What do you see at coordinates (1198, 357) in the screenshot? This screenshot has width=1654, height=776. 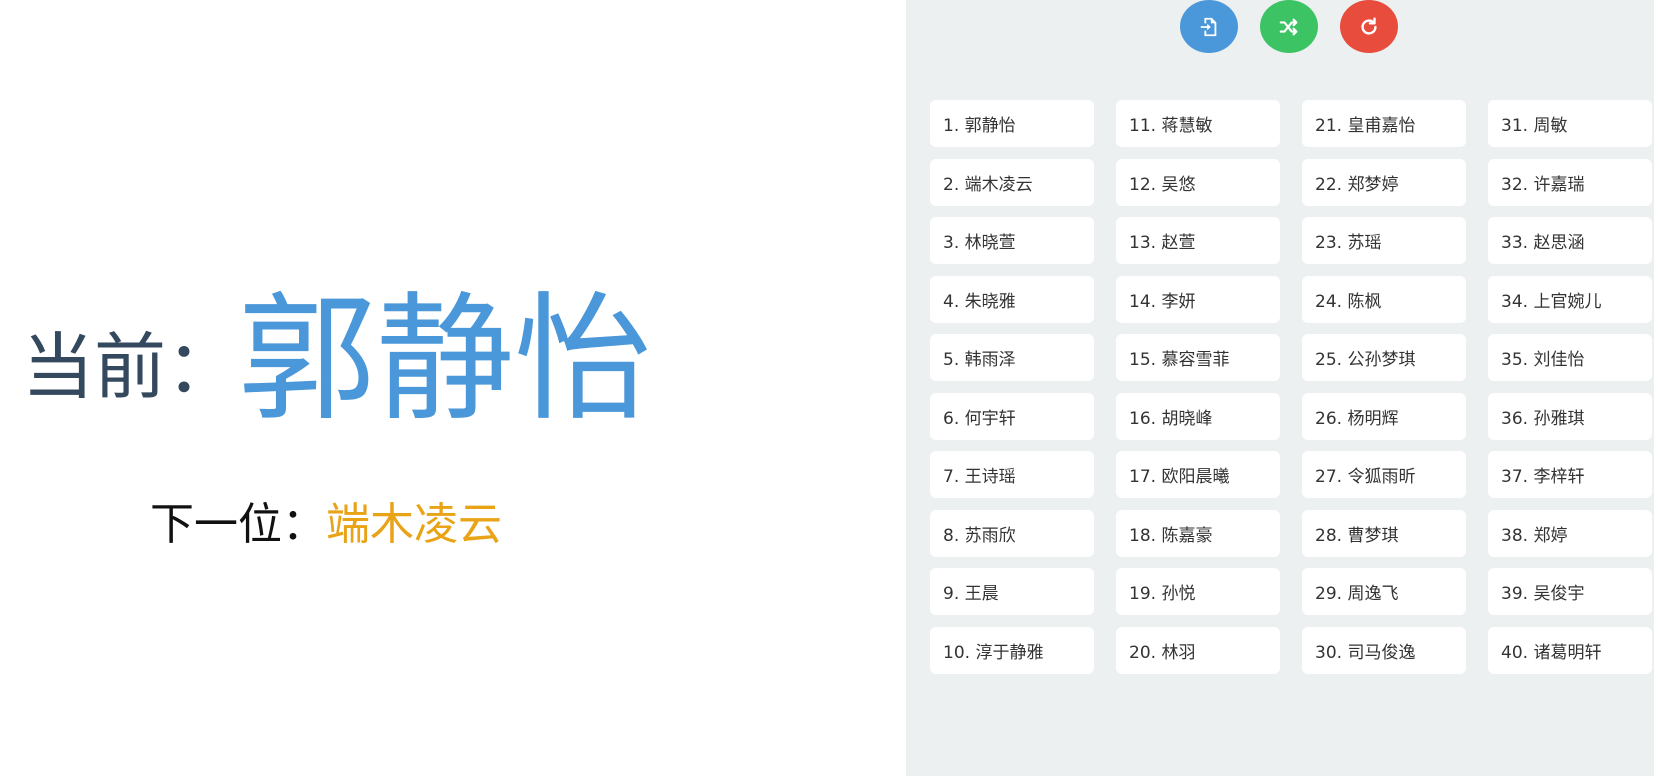 I see `name-card: 15. 慕容雪菲` at bounding box center [1198, 357].